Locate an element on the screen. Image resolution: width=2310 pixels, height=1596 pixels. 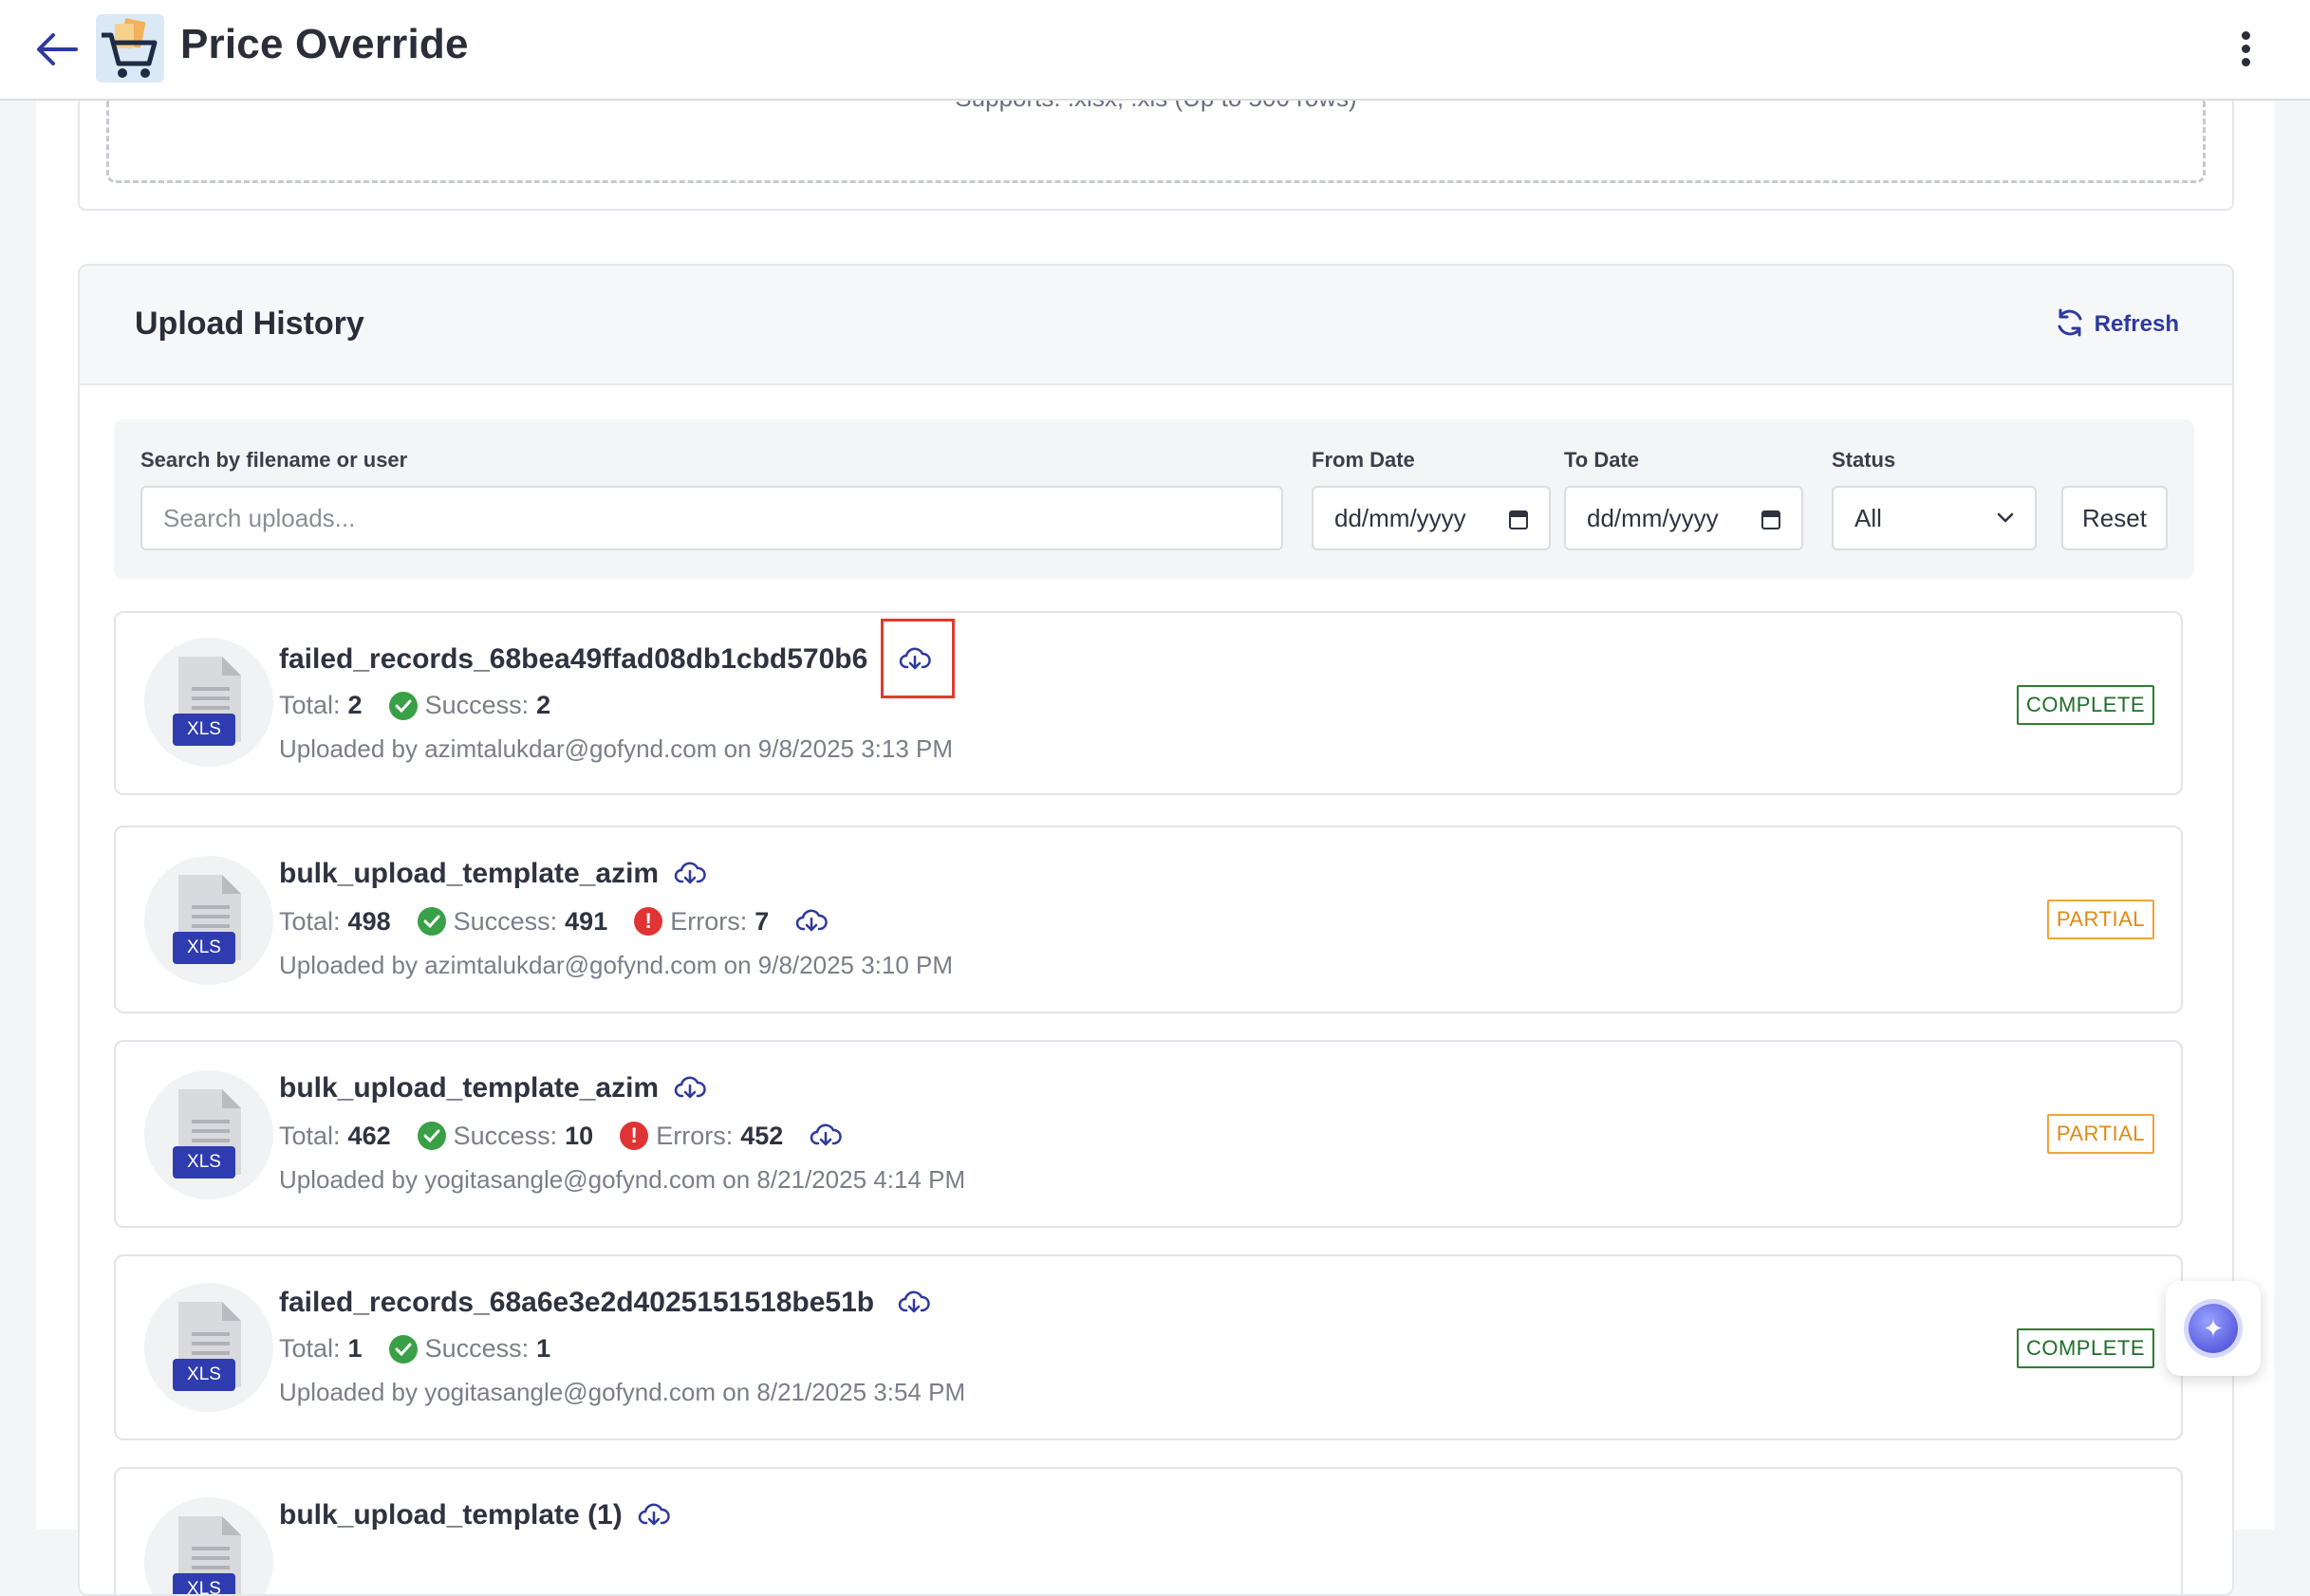
from-date-label: From Date is located at coordinates (1363, 460).